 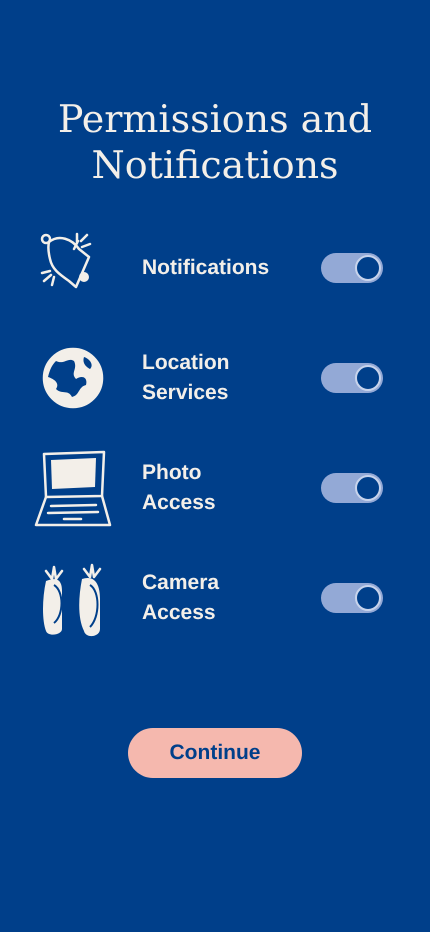 I want to click on page-title: Permissions and Notifications, so click(x=215, y=142).